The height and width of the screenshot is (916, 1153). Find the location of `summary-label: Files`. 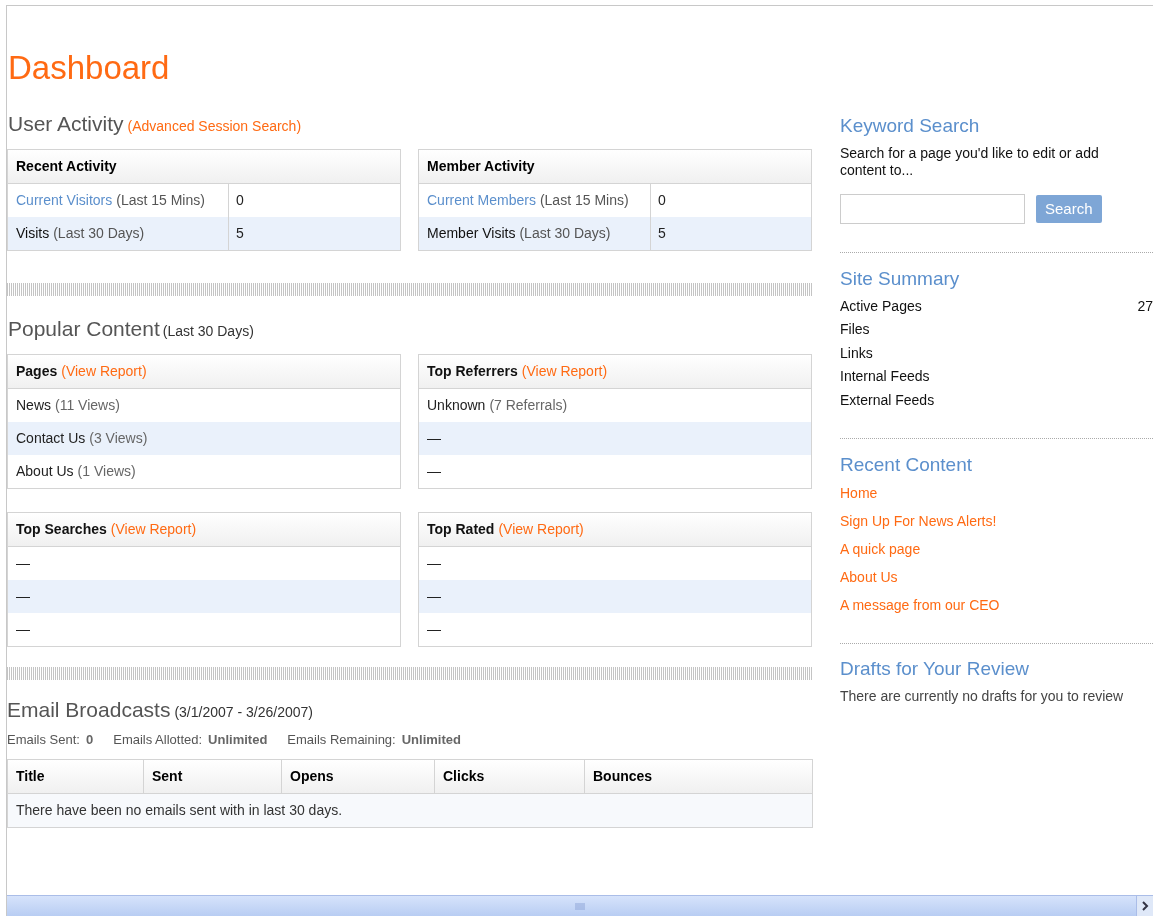

summary-label: Files is located at coordinates (855, 330).